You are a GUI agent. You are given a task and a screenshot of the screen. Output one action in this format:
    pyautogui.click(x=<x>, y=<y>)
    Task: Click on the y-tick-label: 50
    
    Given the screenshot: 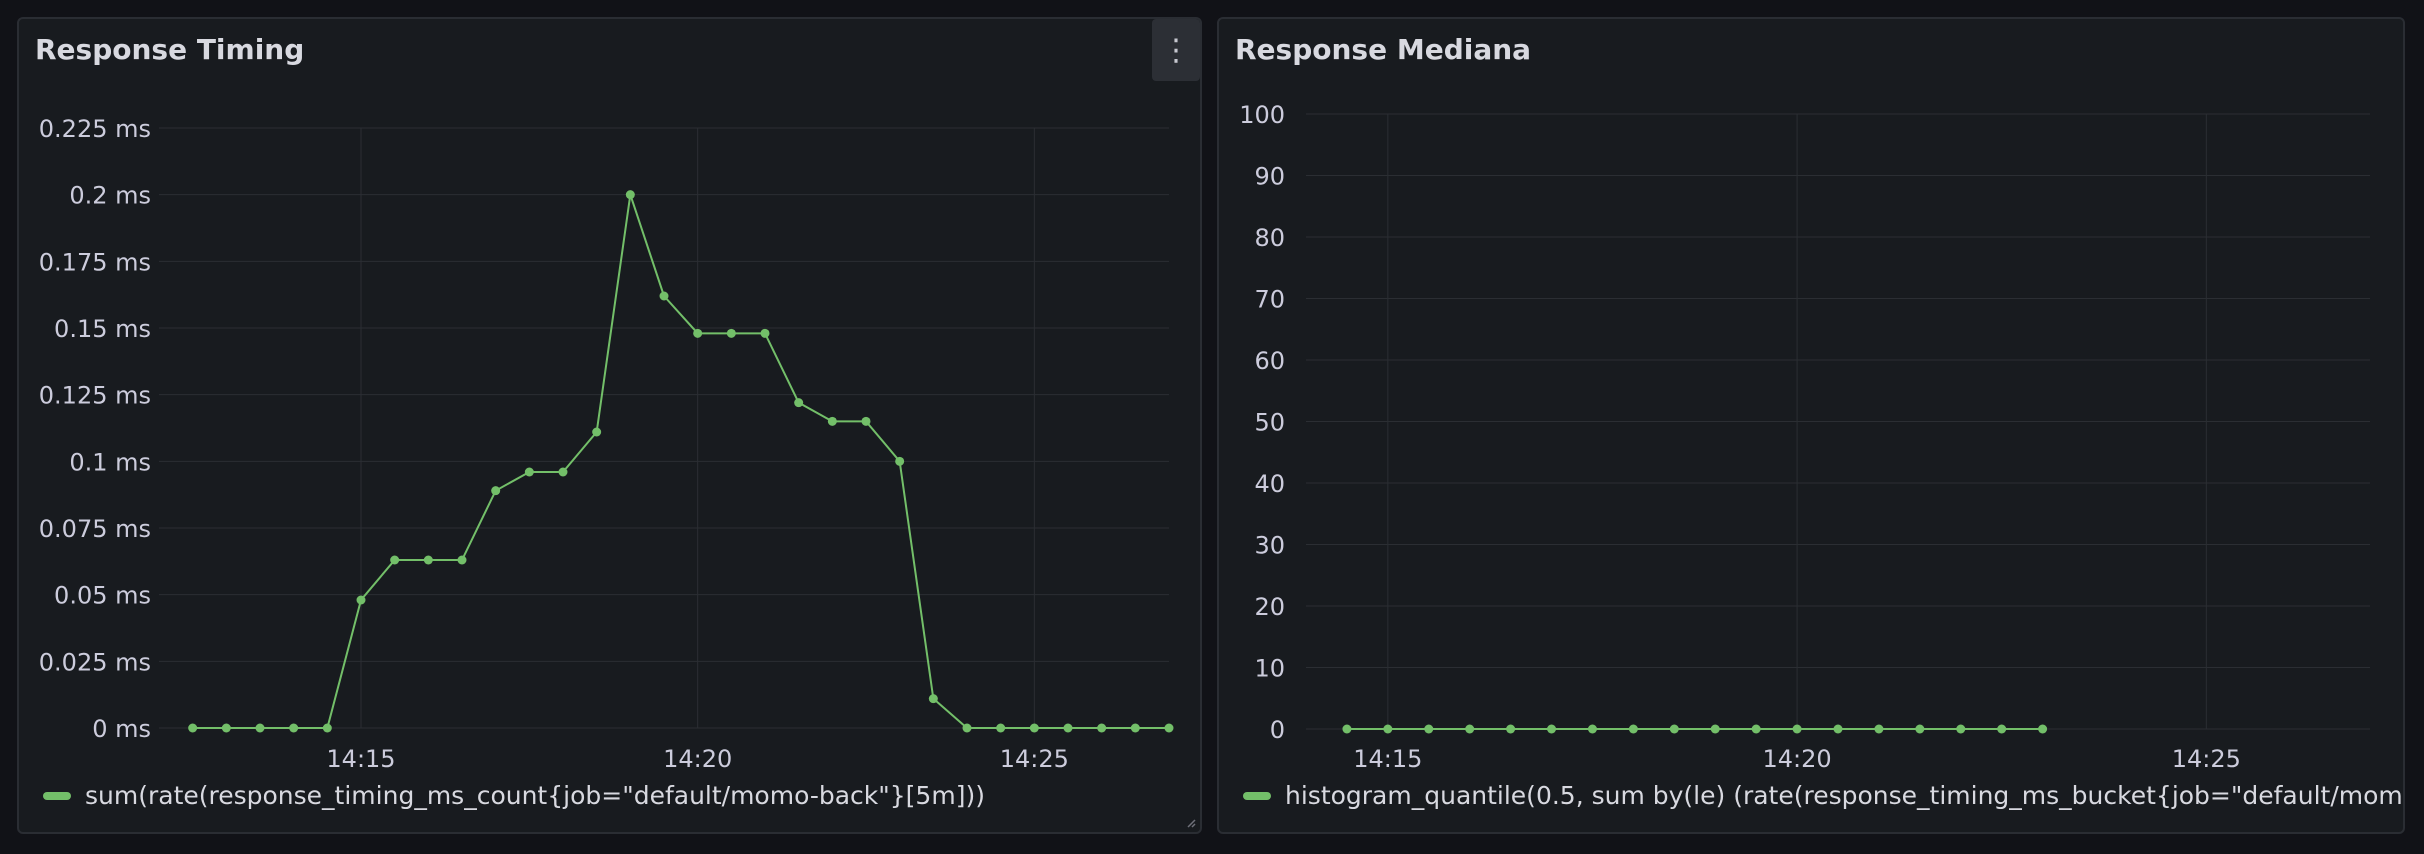 What is the action you would take?
    pyautogui.click(x=1269, y=423)
    